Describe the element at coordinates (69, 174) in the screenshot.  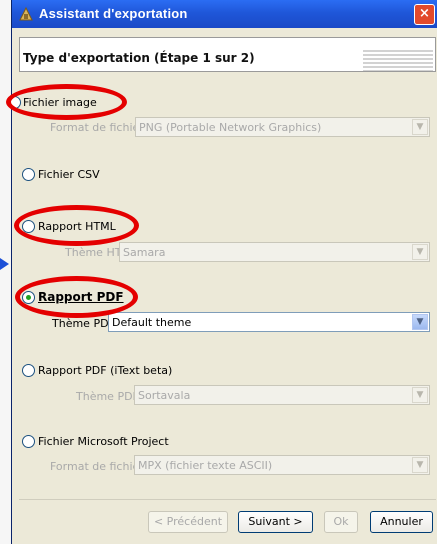
I see `radio-label-csv: Fichier CSV` at that location.